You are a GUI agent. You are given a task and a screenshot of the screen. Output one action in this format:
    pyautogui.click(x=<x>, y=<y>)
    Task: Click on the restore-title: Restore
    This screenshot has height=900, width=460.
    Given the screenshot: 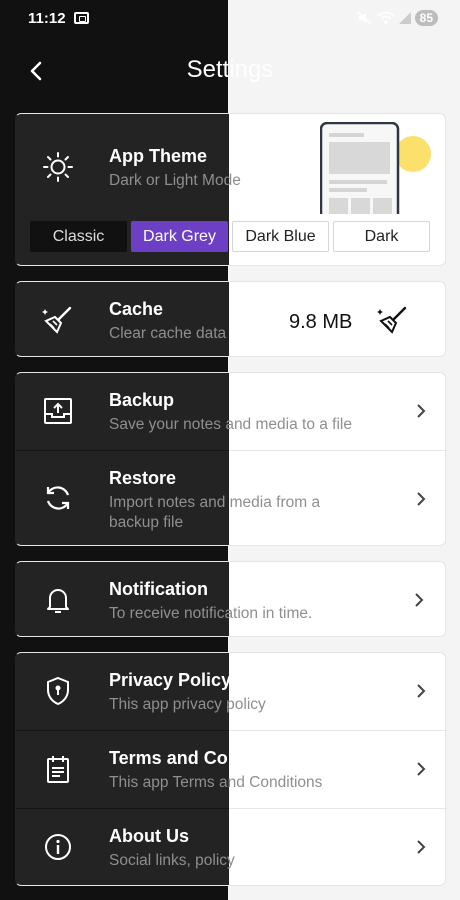 What is the action you would take?
    pyautogui.click(x=143, y=478)
    